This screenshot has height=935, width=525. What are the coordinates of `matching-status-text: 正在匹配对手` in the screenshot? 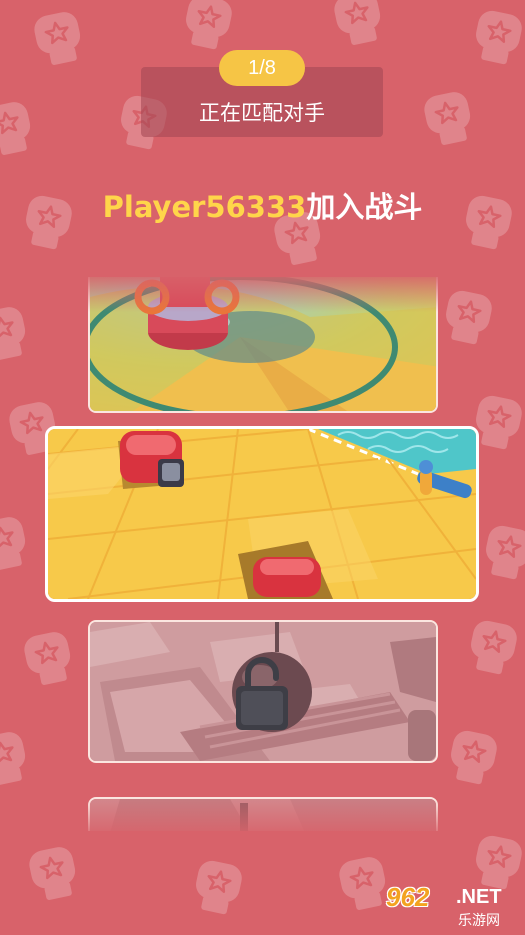 It's located at (262, 113).